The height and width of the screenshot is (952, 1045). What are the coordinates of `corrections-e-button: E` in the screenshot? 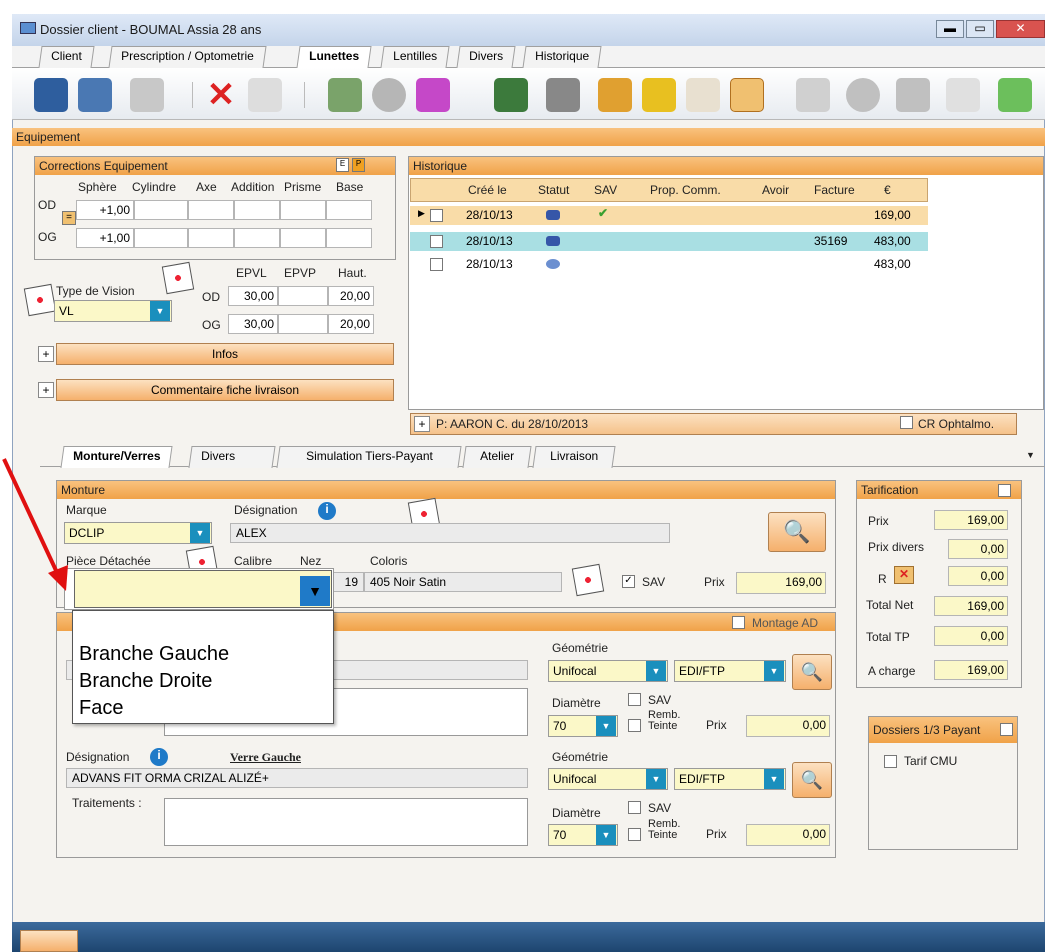 It's located at (342, 165).